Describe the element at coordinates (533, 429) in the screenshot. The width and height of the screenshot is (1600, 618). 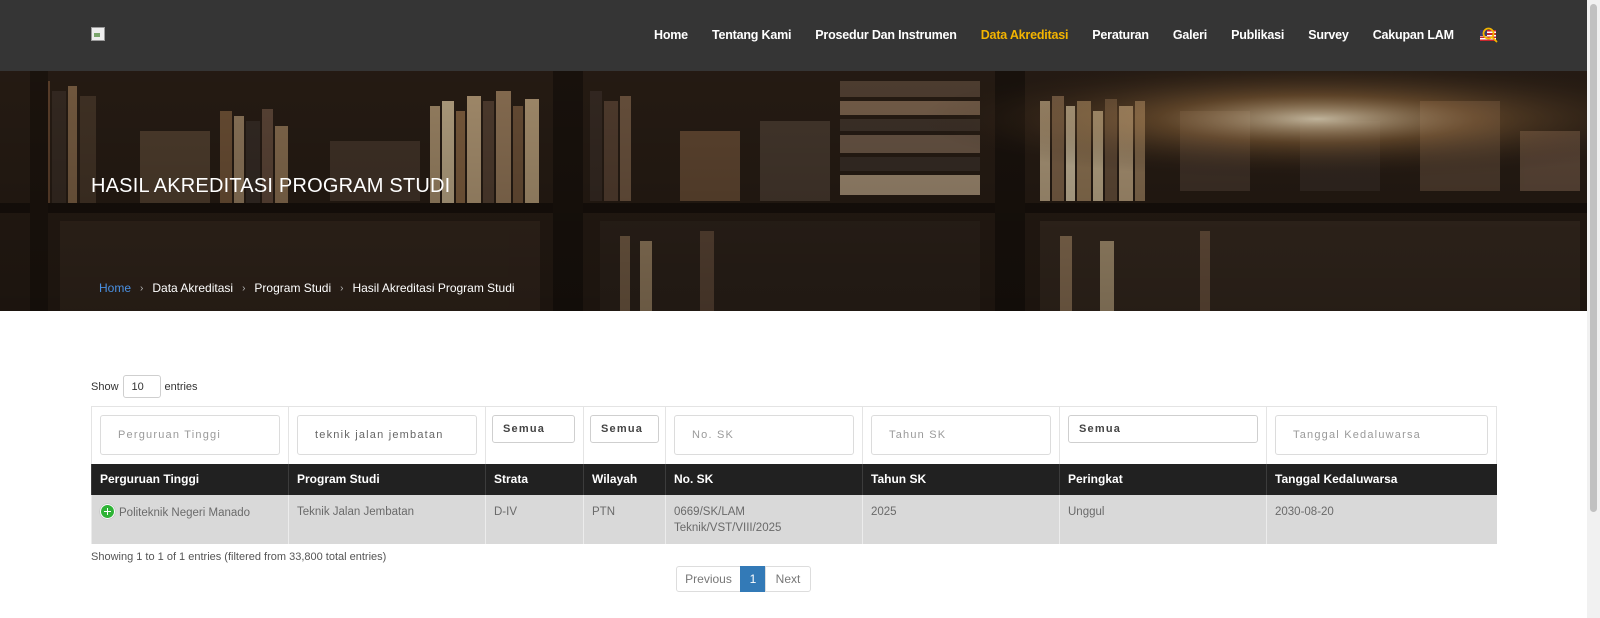
I see `filter-strata-select: Semua` at that location.